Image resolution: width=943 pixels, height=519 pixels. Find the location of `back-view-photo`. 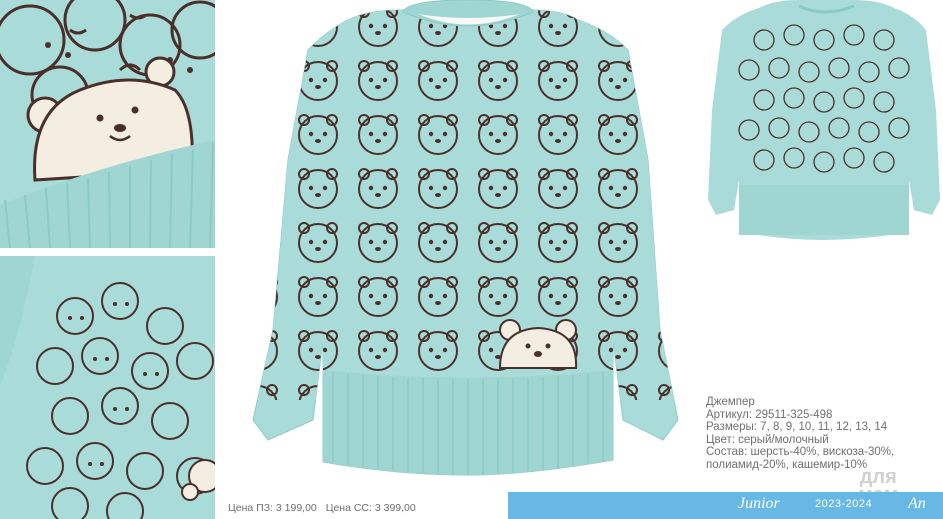

back-view-photo is located at coordinates (823, 122).